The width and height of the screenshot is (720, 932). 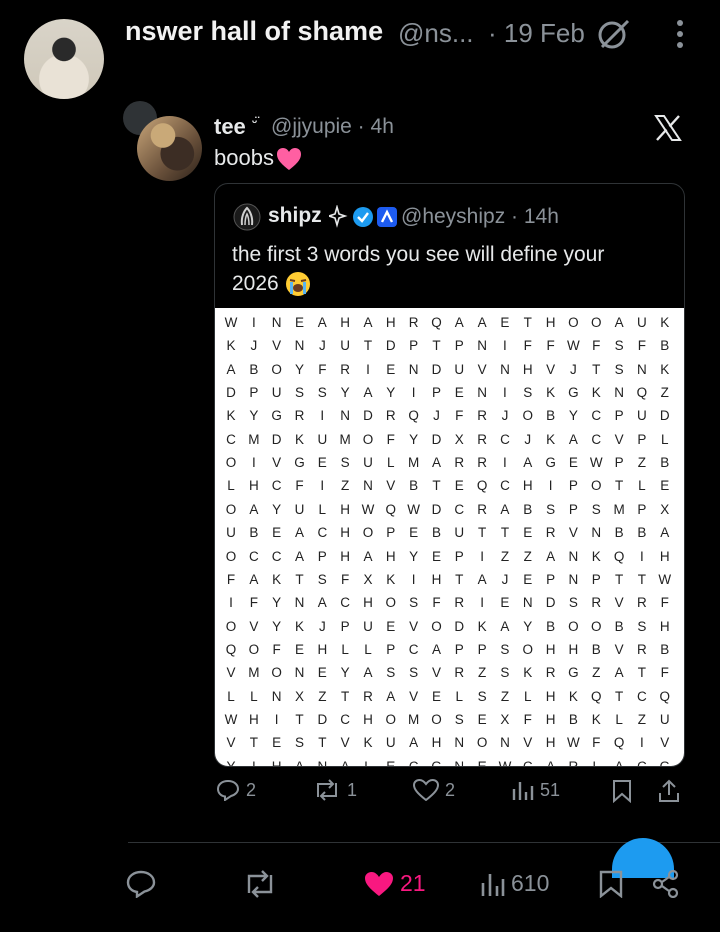 I want to click on quoted-repost-button: 1, so click(x=335, y=790).